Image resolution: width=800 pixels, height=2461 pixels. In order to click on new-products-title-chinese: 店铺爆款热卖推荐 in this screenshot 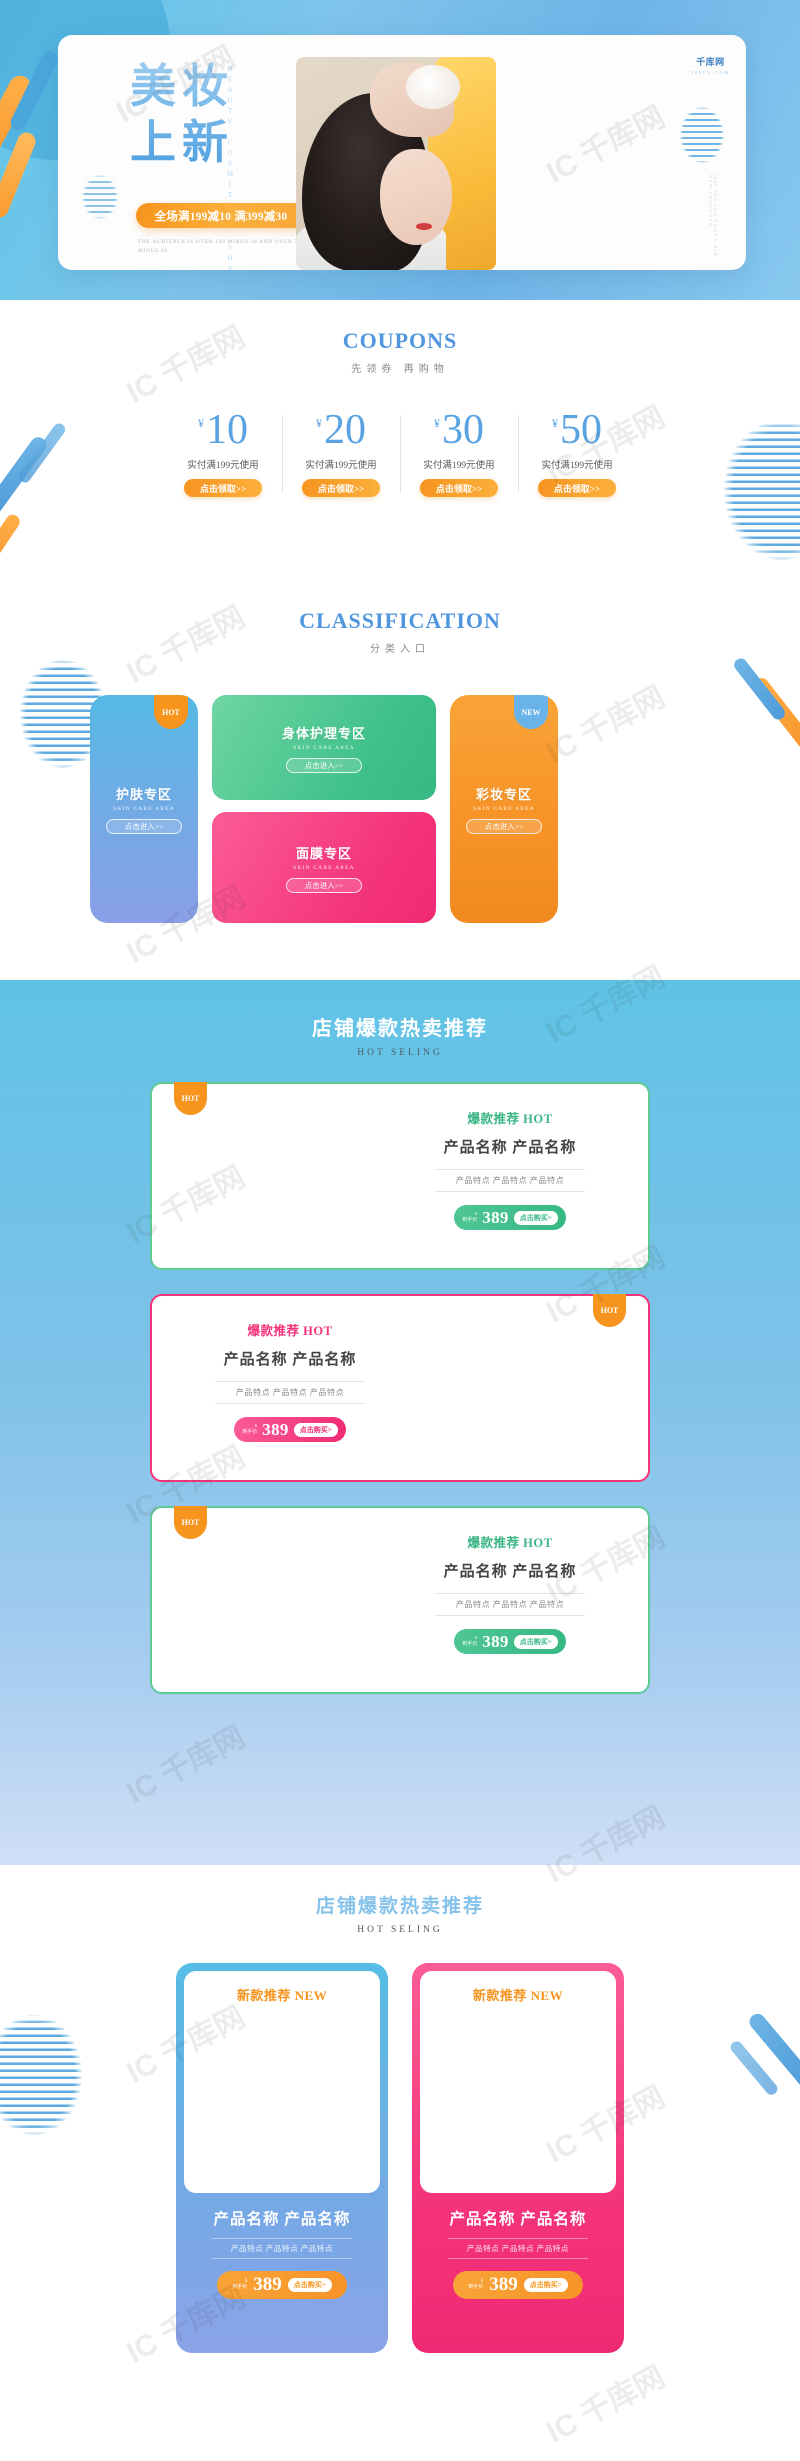, I will do `click(400, 1904)`.